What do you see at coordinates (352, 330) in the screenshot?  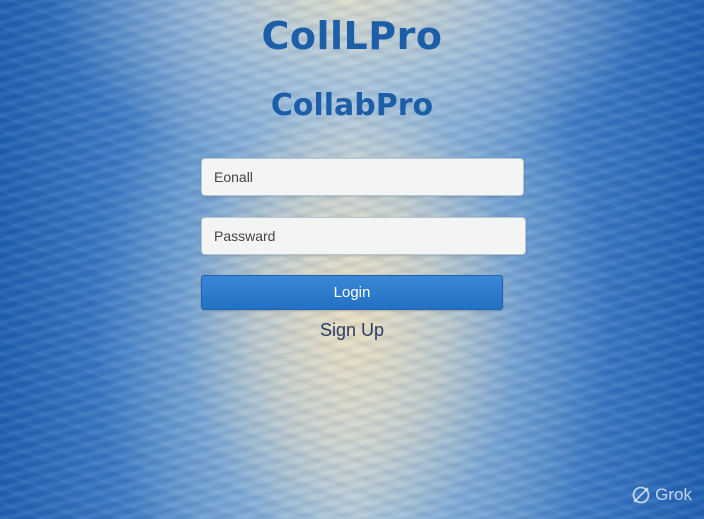 I see `sign-up-link: Sign Up` at bounding box center [352, 330].